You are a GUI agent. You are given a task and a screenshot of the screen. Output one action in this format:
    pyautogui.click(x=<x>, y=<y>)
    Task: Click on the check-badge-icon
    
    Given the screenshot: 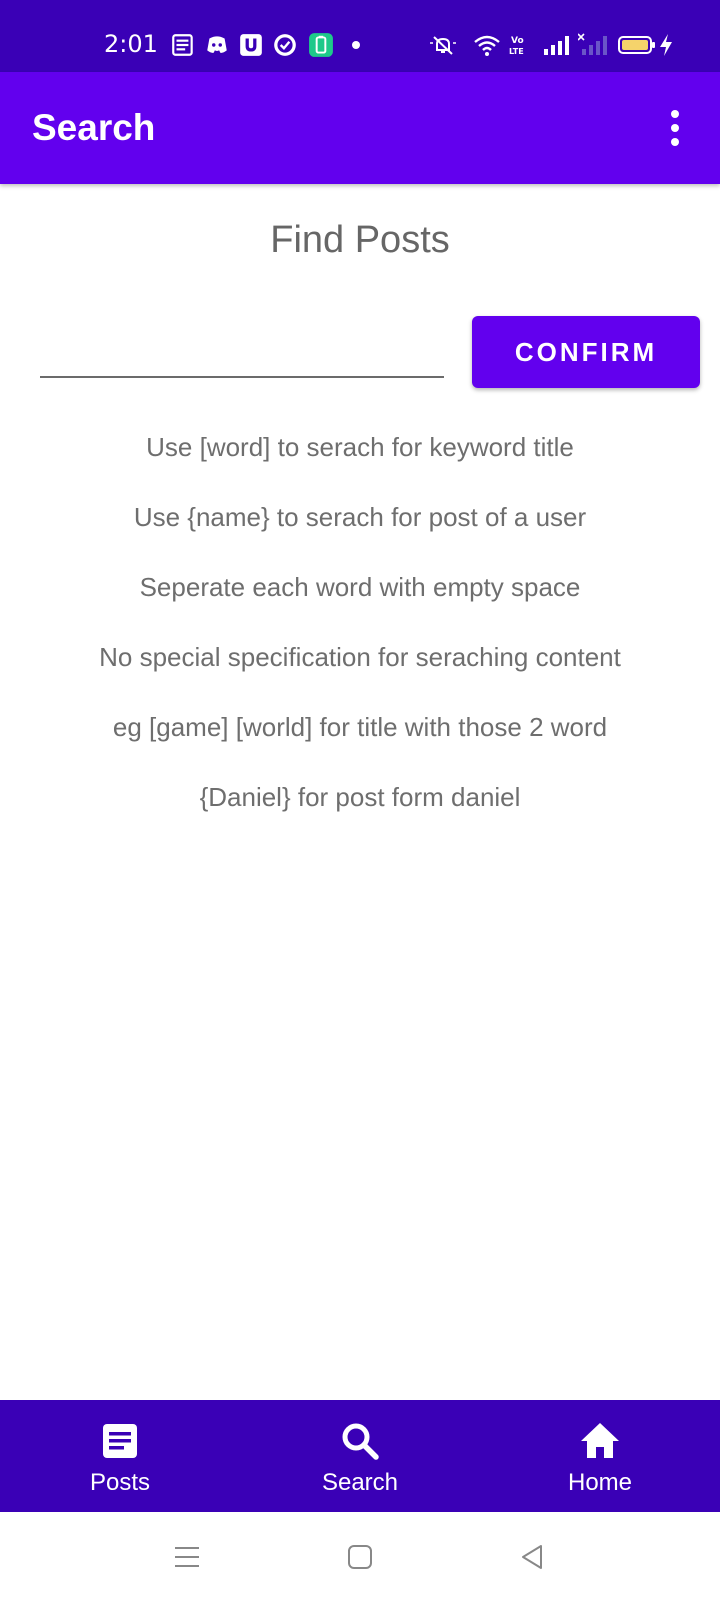 What is the action you would take?
    pyautogui.click(x=285, y=45)
    